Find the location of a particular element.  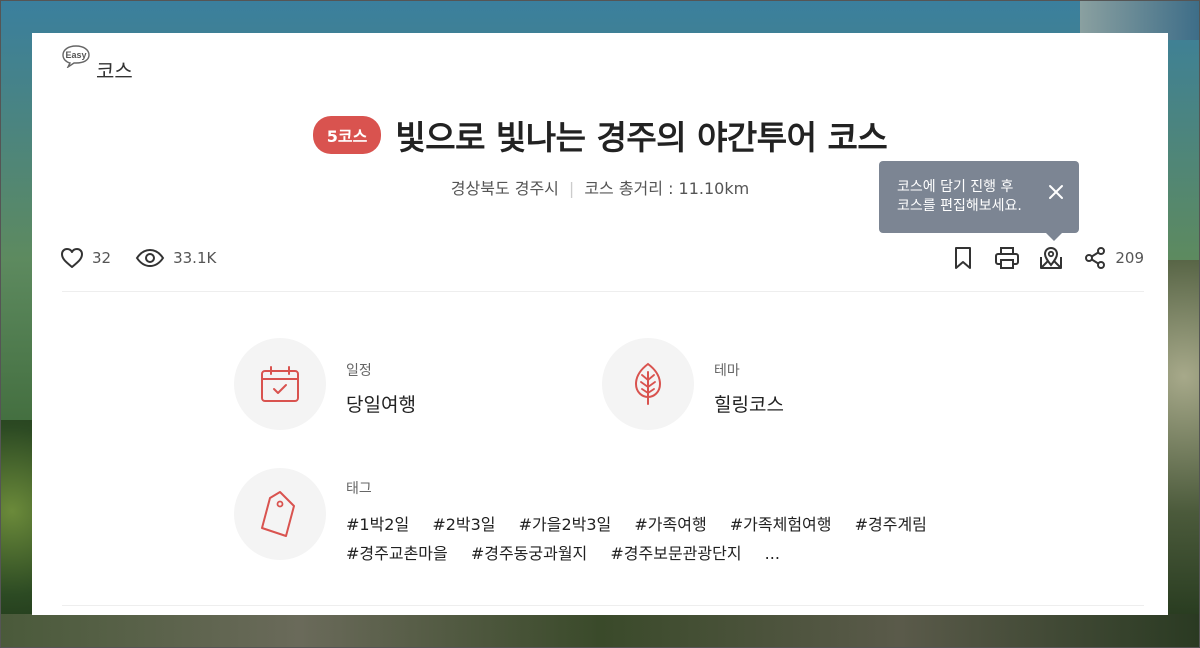

tags-label: 태그 is located at coordinates (359, 489).